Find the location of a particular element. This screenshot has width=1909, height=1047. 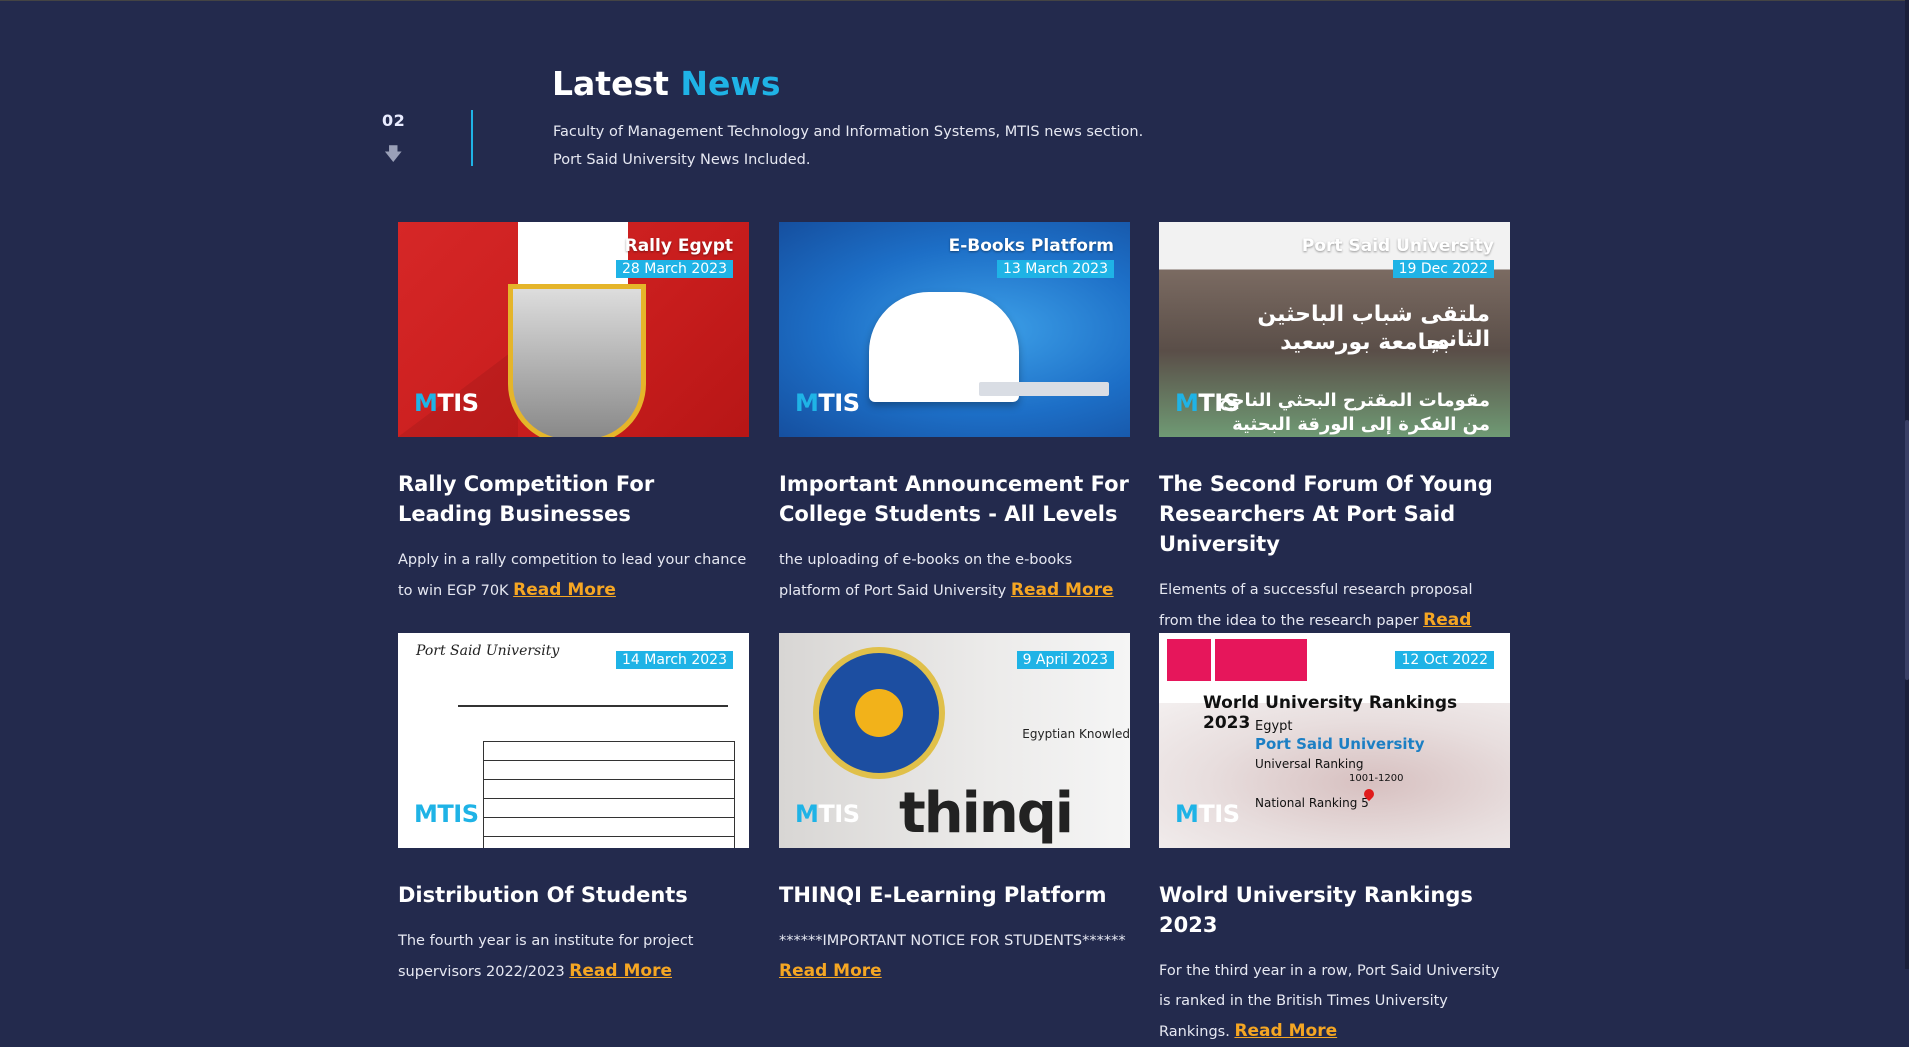

news-category: Rally Egypt is located at coordinates (678, 246).